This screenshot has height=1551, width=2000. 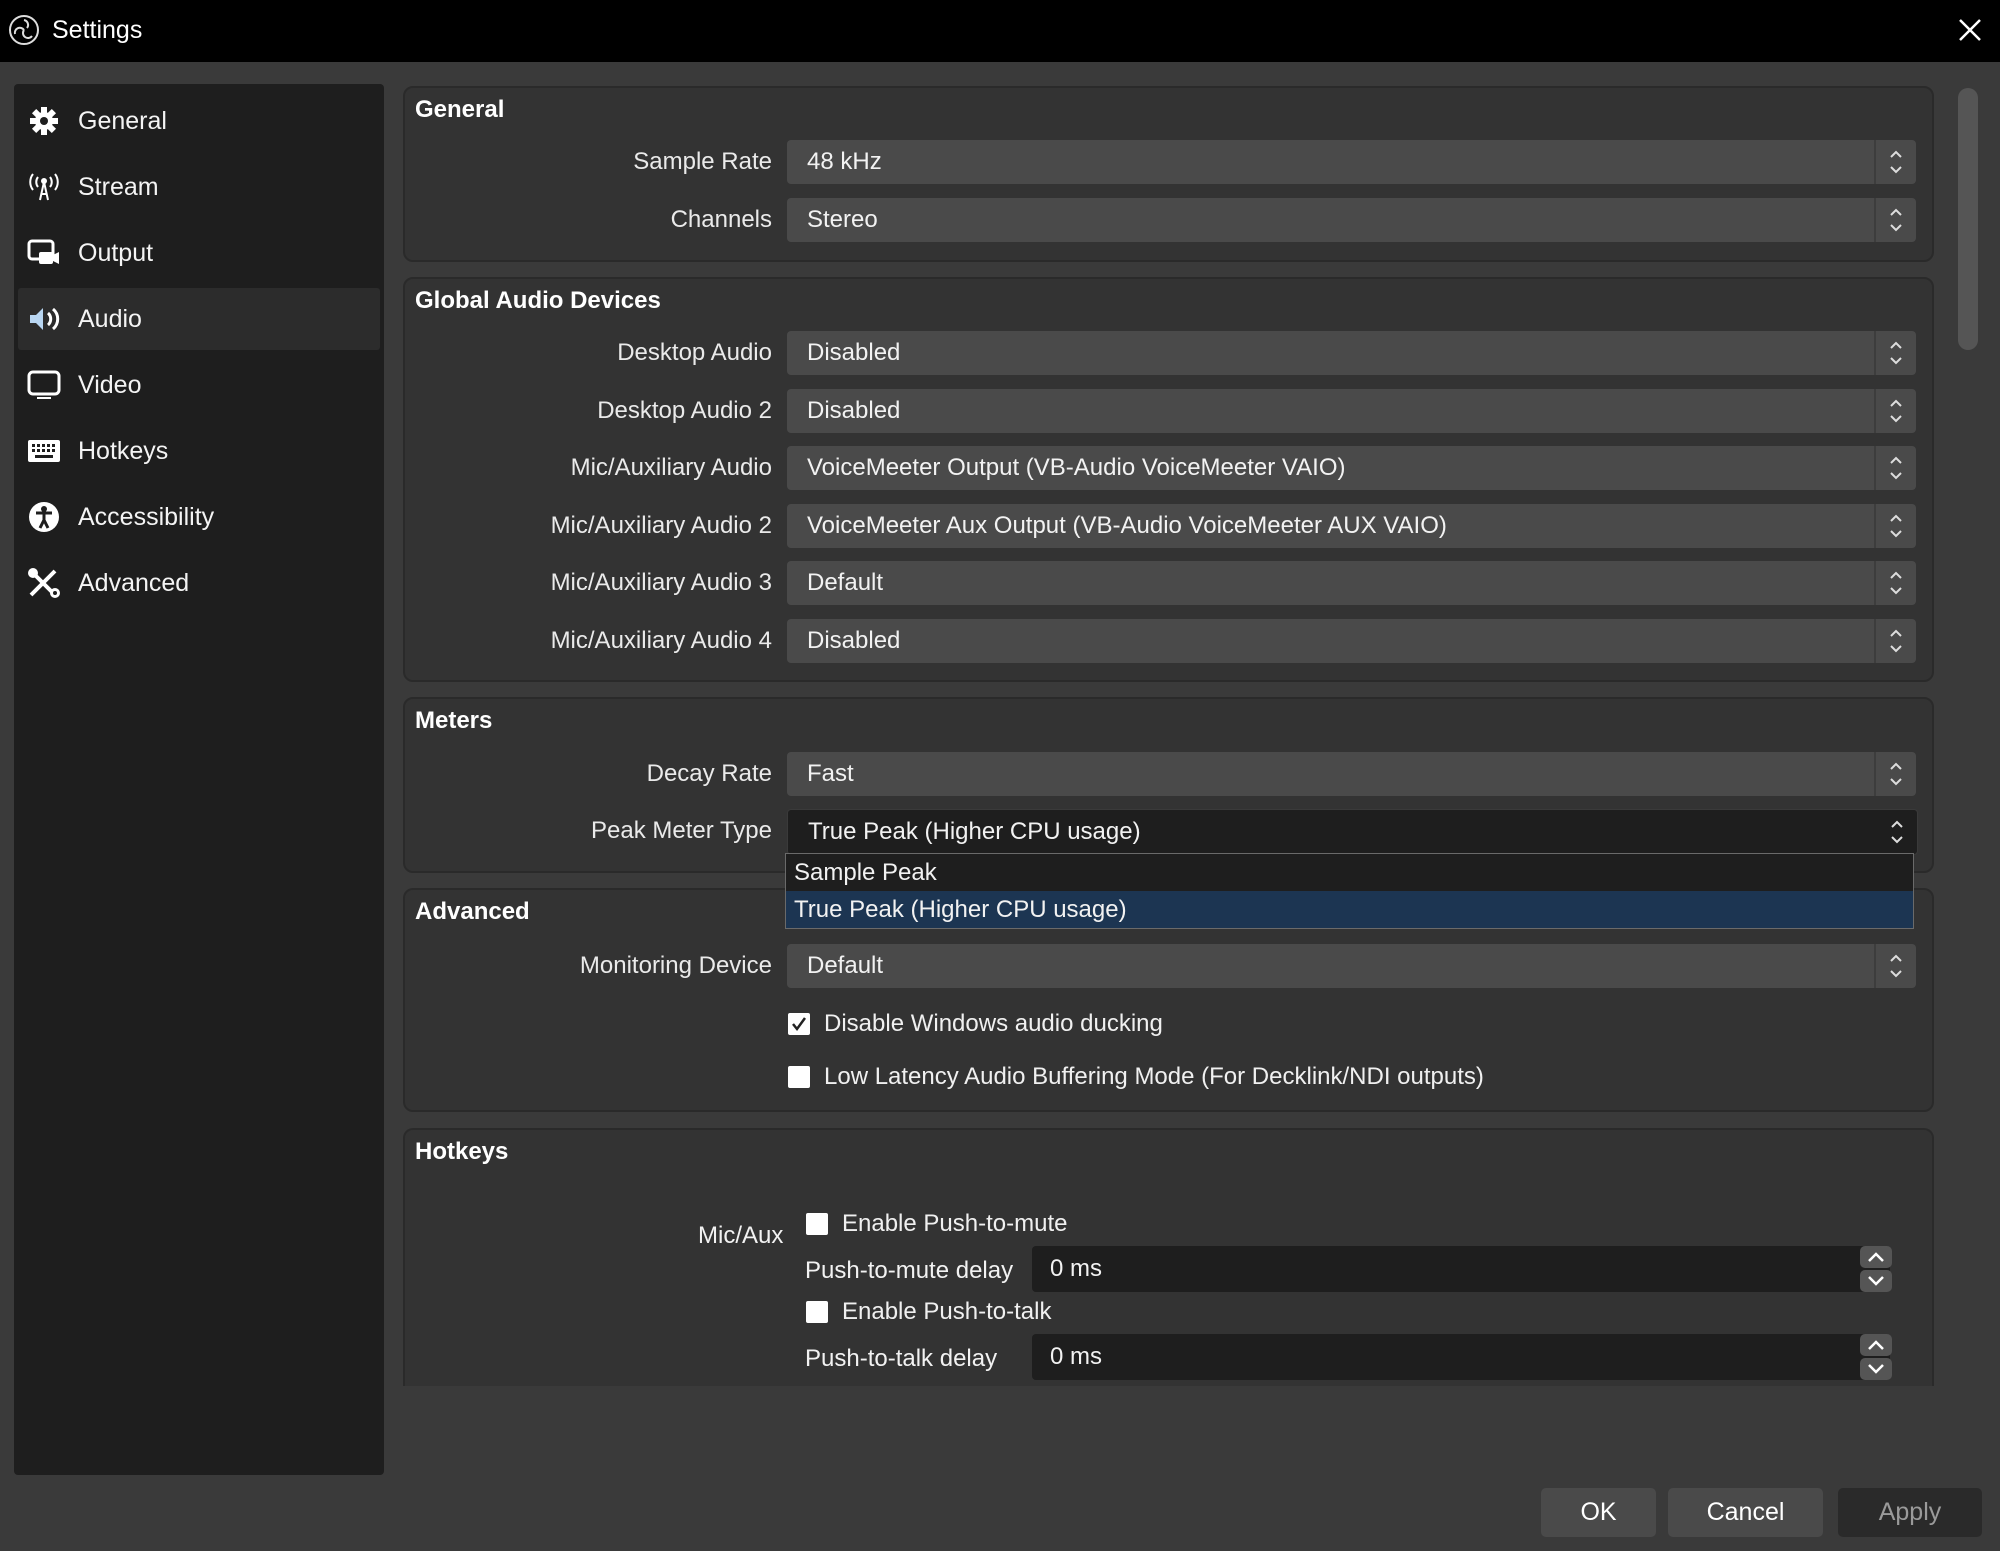 What do you see at coordinates (1598, 1512) in the screenshot?
I see `ok-button: OK` at bounding box center [1598, 1512].